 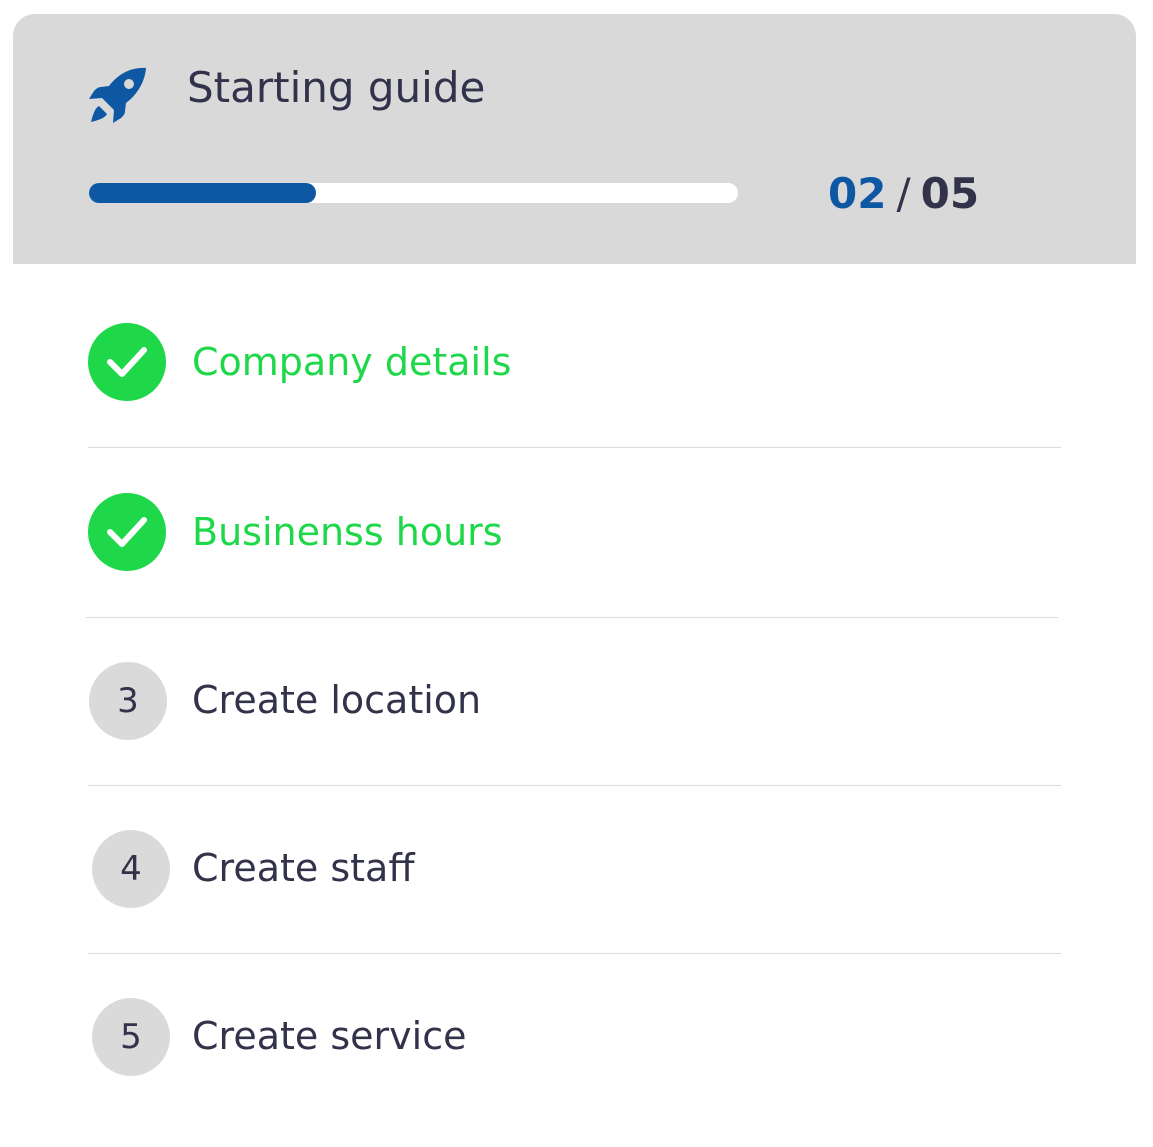 What do you see at coordinates (336, 87) in the screenshot?
I see `guide-title: Starting guide` at bounding box center [336, 87].